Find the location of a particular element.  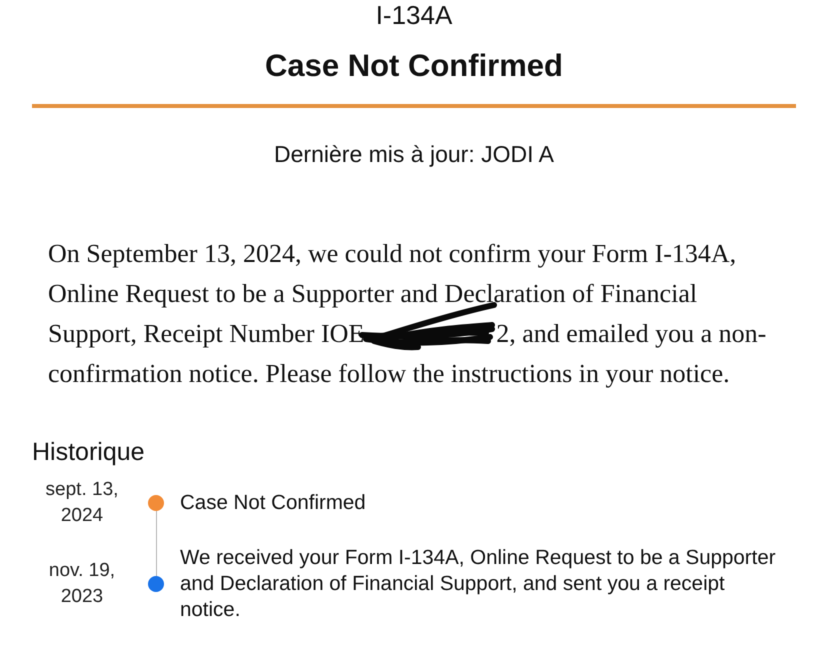

event-date: sept. 13, 2024 is located at coordinates (82, 503).